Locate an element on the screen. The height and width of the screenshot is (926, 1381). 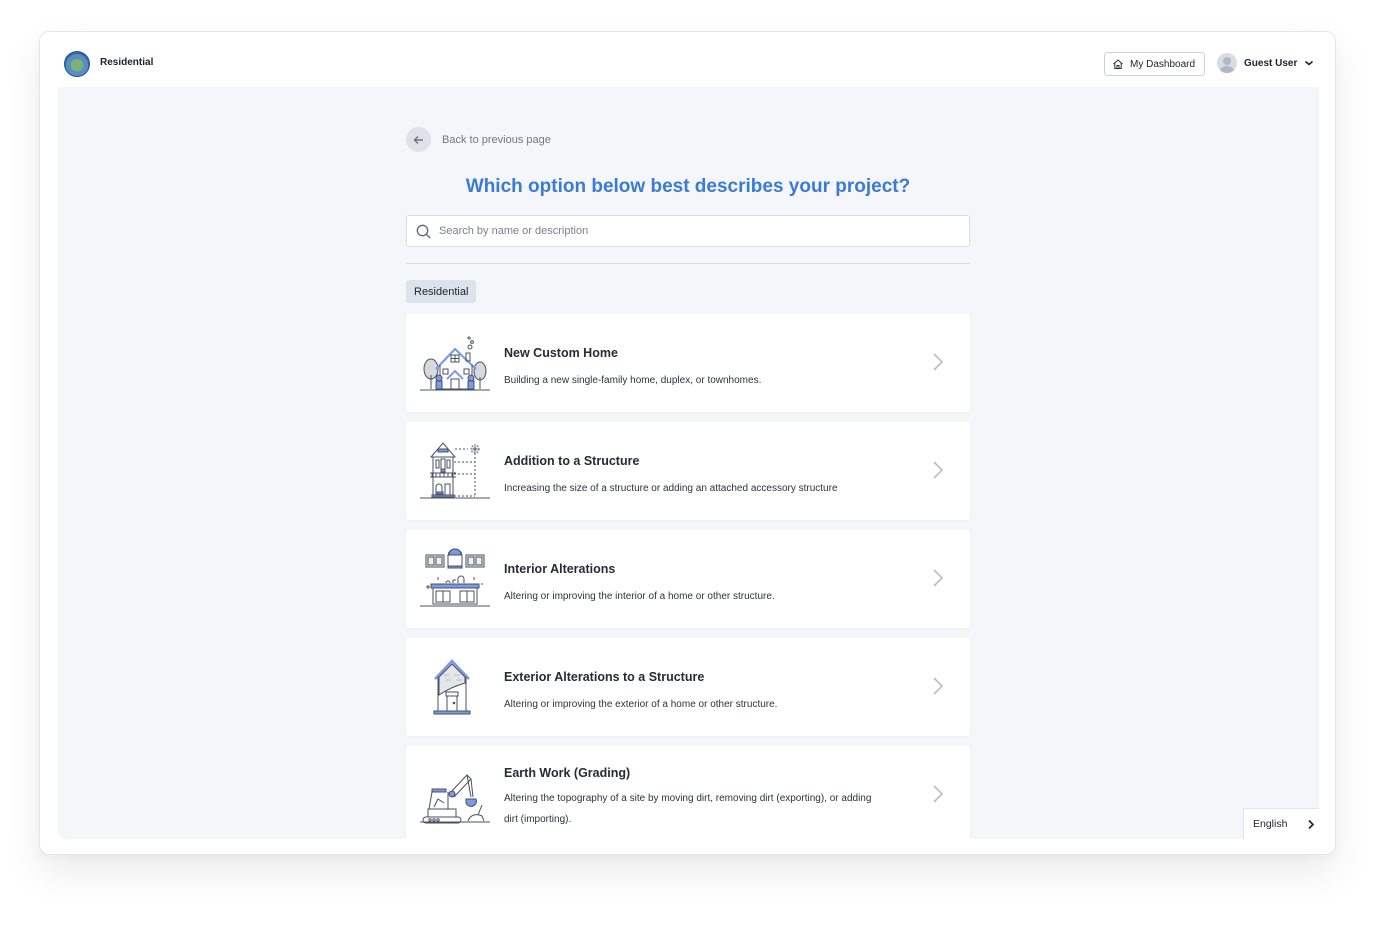
user-menu: Guest User is located at coordinates (1265, 63).